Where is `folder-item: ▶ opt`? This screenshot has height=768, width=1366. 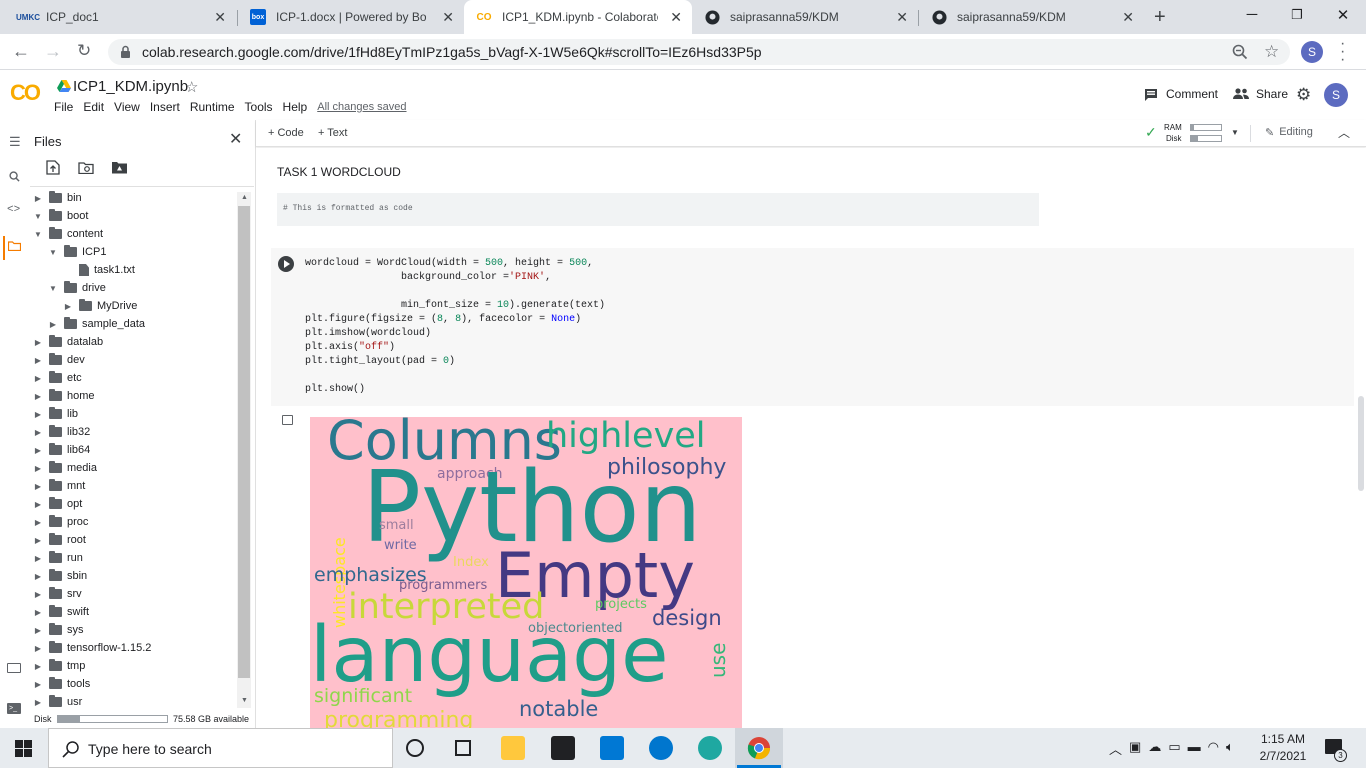
folder-item: ▶ opt is located at coordinates (57, 504).